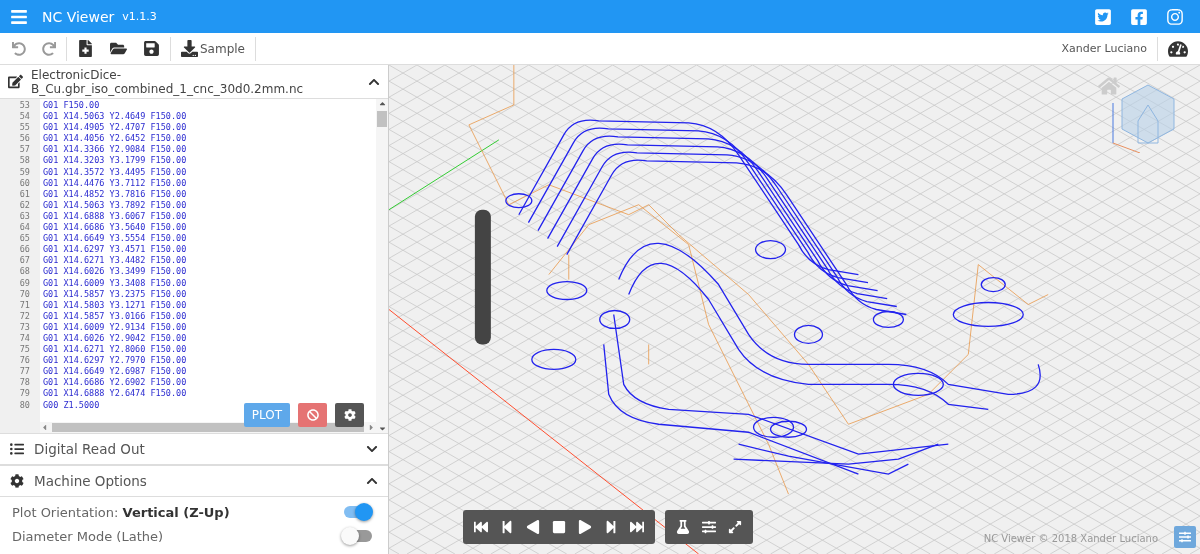 Image resolution: width=1200 pixels, height=554 pixels. Describe the element at coordinates (24, 261) in the screenshot. I see `line-number: 67` at that location.